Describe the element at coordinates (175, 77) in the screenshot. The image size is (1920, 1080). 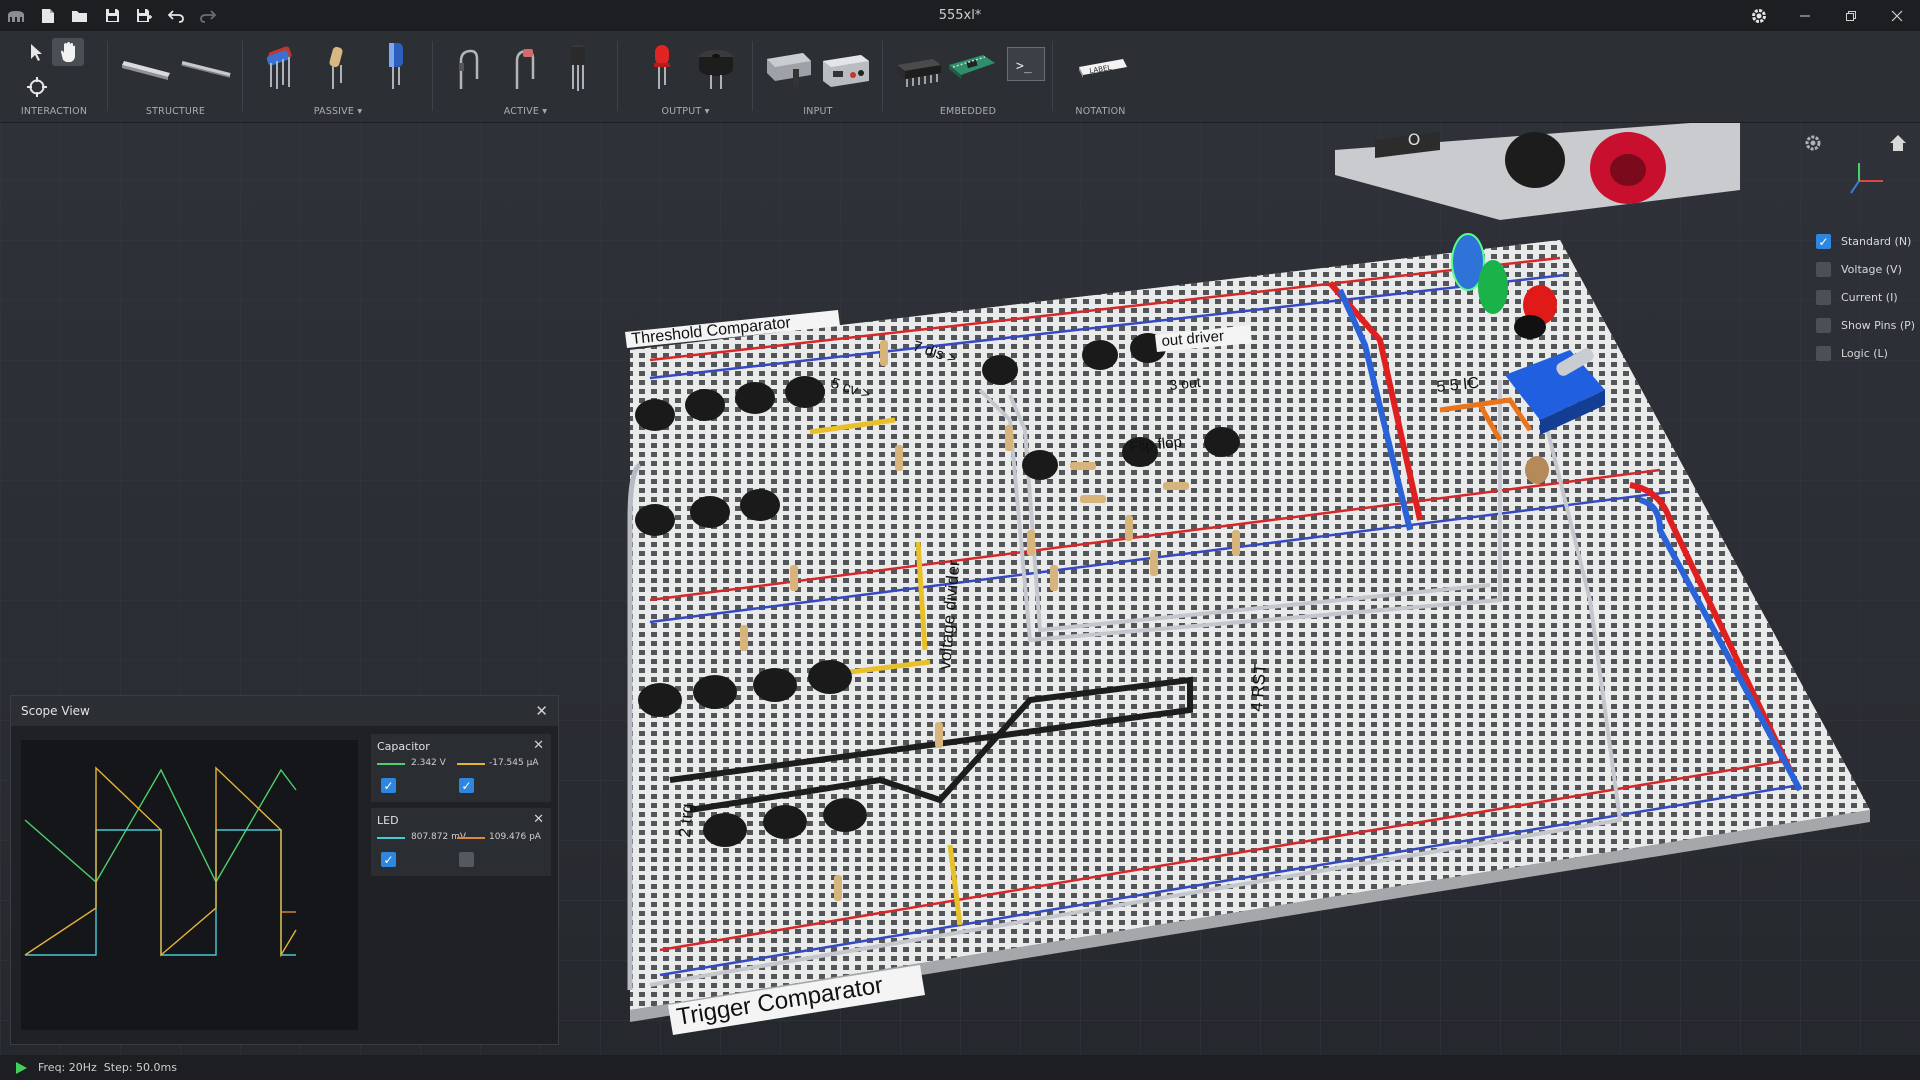
I see `toolbar-group-structure: STRUCTURE` at that location.